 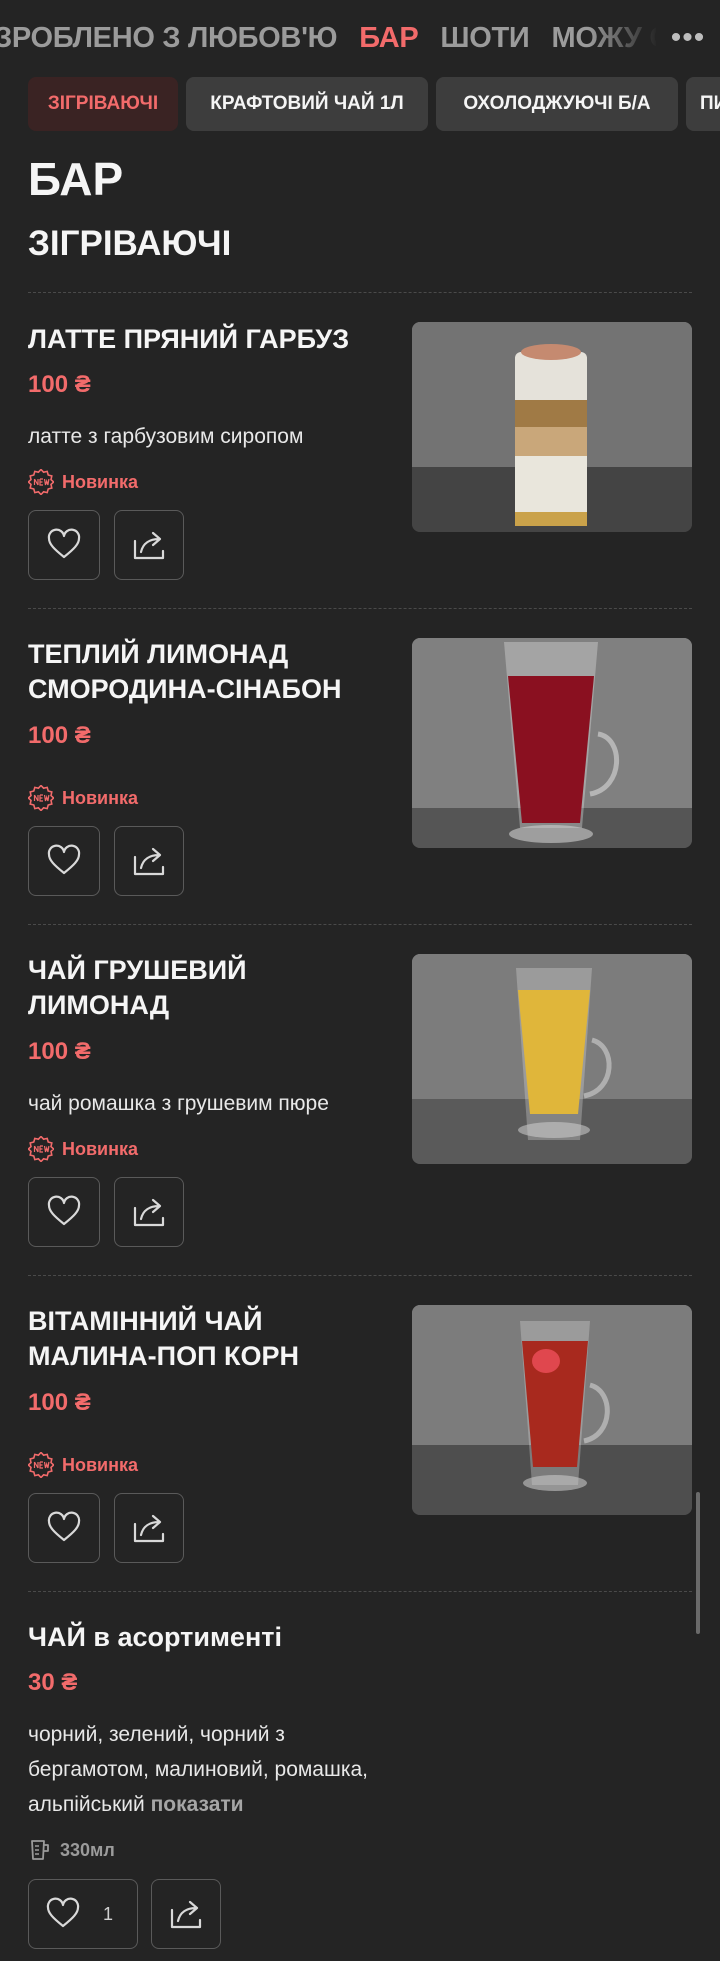 What do you see at coordinates (484, 38) in the screenshot?
I see `nav-item-shots: ШОТИ` at bounding box center [484, 38].